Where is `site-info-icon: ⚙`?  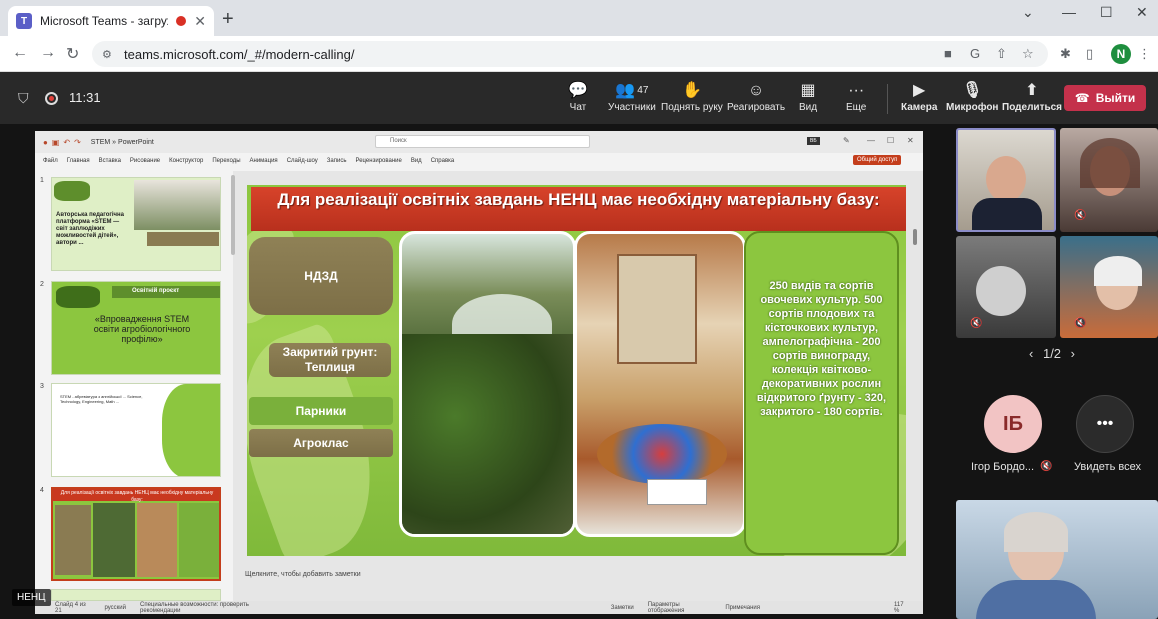 site-info-icon: ⚙ is located at coordinates (108, 54).